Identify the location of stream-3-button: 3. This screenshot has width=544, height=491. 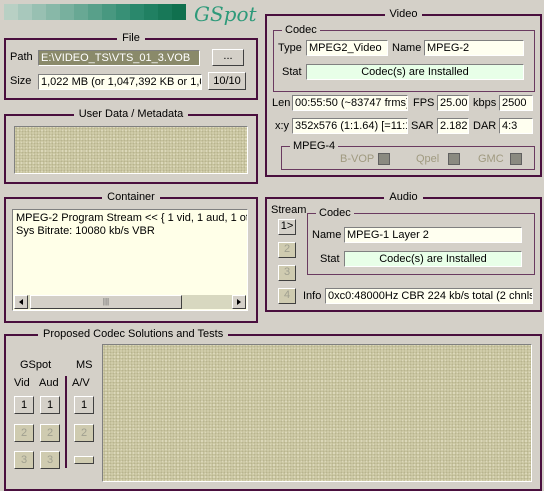
(287, 273).